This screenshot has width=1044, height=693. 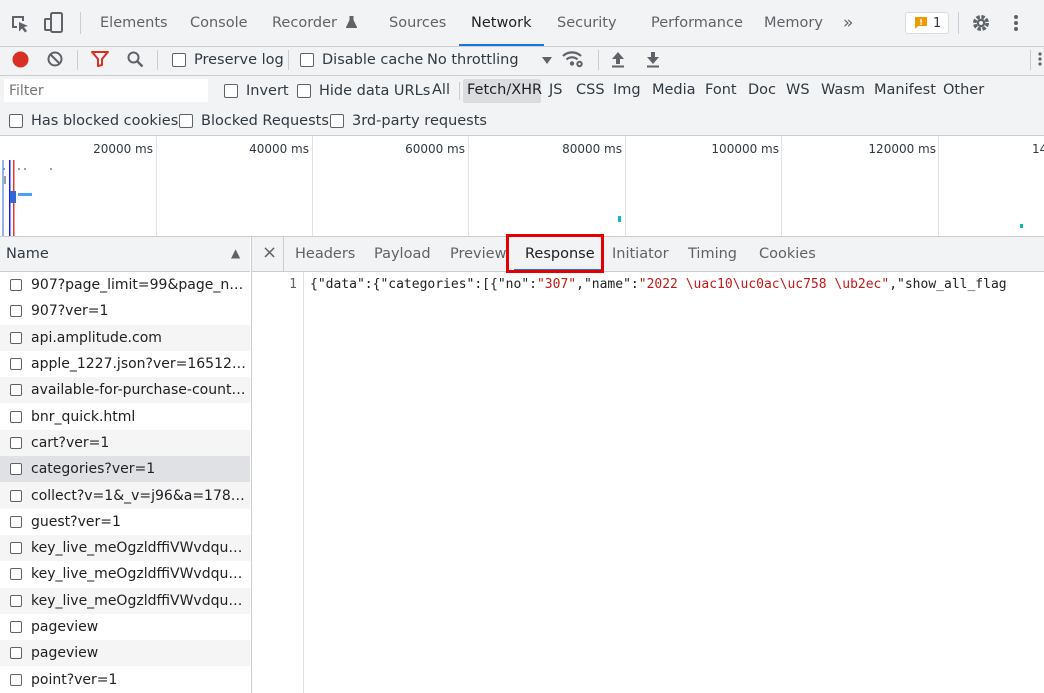 What do you see at coordinates (408, 121) in the screenshot?
I see `third-party-requests-checkbox: 3rd-party requests` at bounding box center [408, 121].